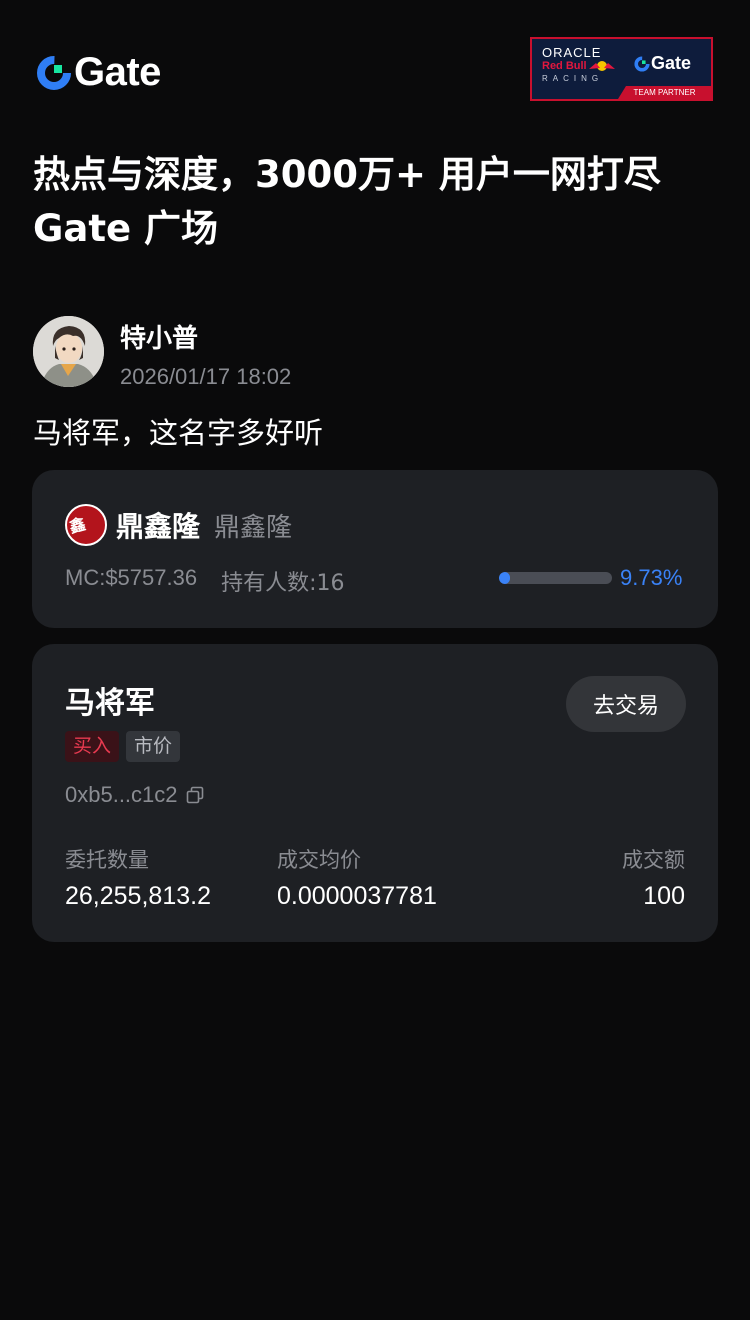  Describe the element at coordinates (602, 66) in the screenshot. I see `red-bull-icon` at that location.